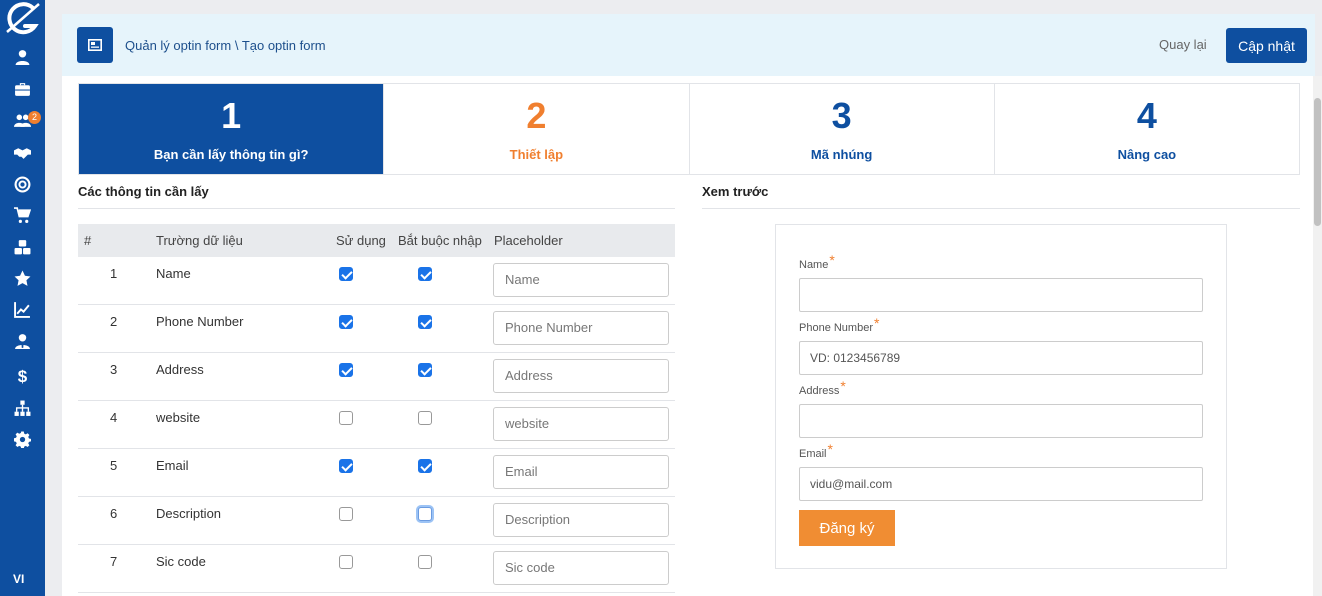 Image resolution: width=1322 pixels, height=596 pixels. I want to click on user-icon, so click(22, 57).